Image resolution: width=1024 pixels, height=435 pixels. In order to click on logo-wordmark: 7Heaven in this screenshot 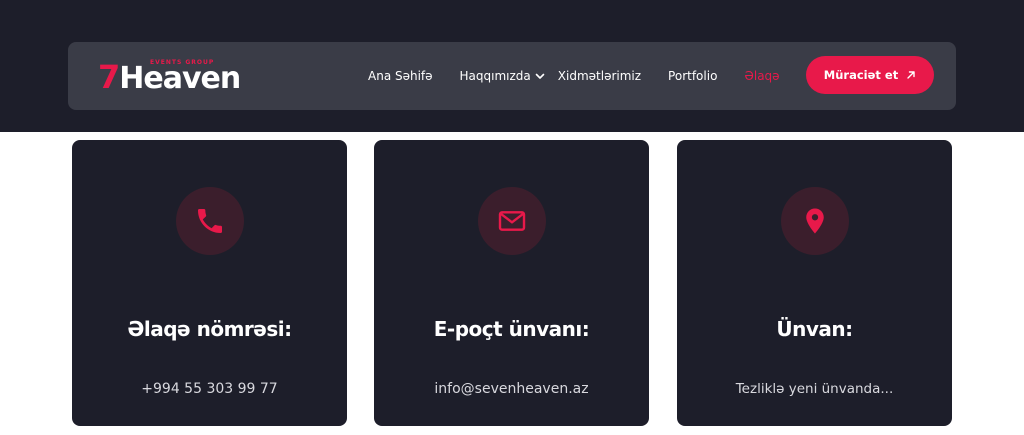, I will do `click(169, 78)`.